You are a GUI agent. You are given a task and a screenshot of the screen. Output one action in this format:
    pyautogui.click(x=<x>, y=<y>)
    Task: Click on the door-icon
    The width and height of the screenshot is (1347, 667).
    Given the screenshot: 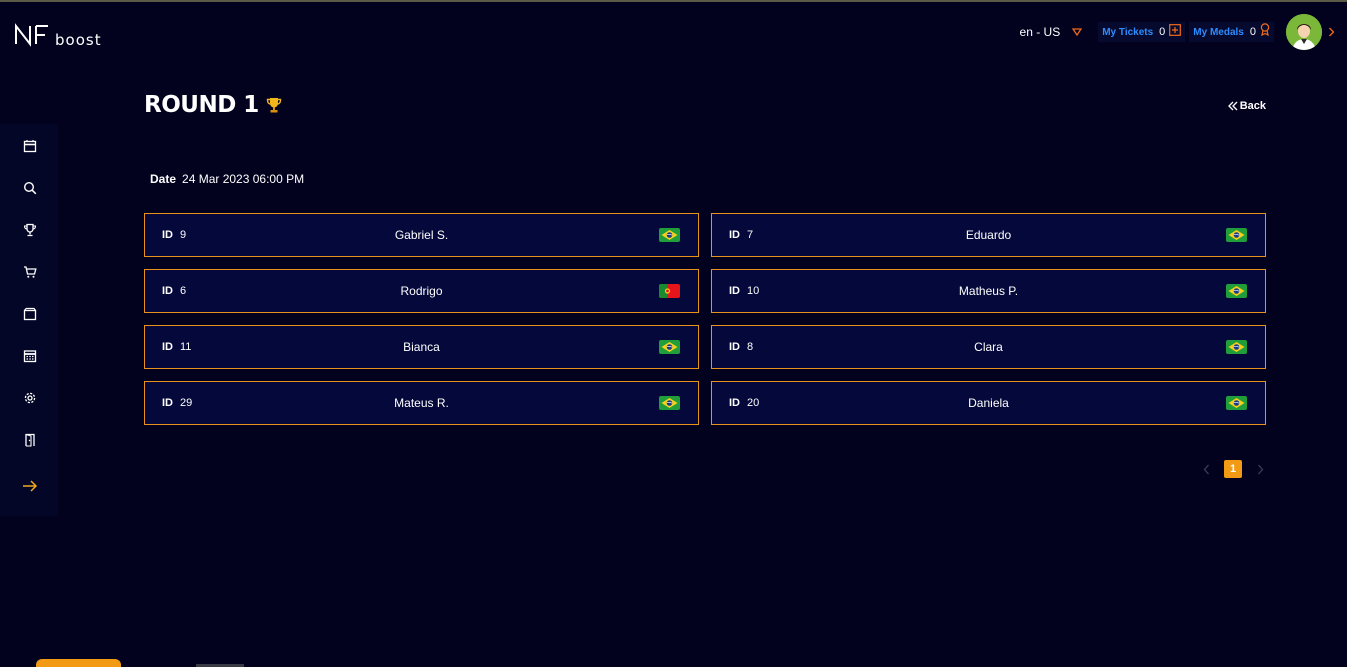 What is the action you would take?
    pyautogui.click(x=30, y=440)
    